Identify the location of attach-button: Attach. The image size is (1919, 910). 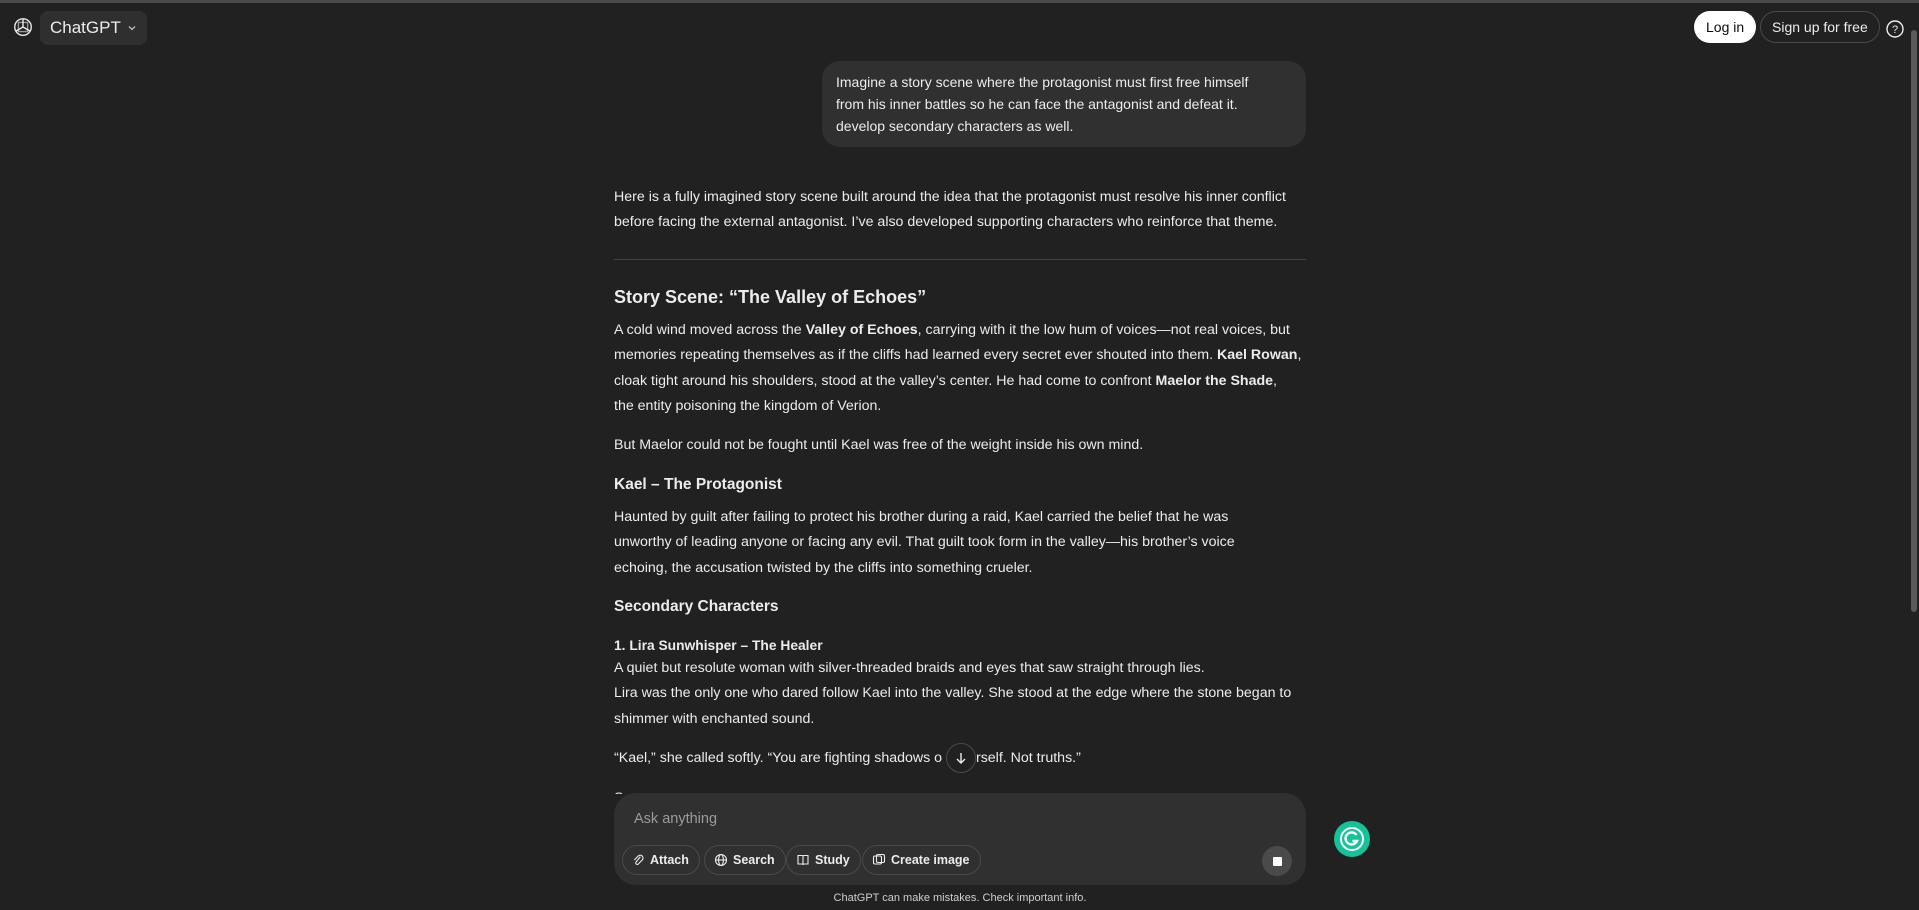
(661, 860).